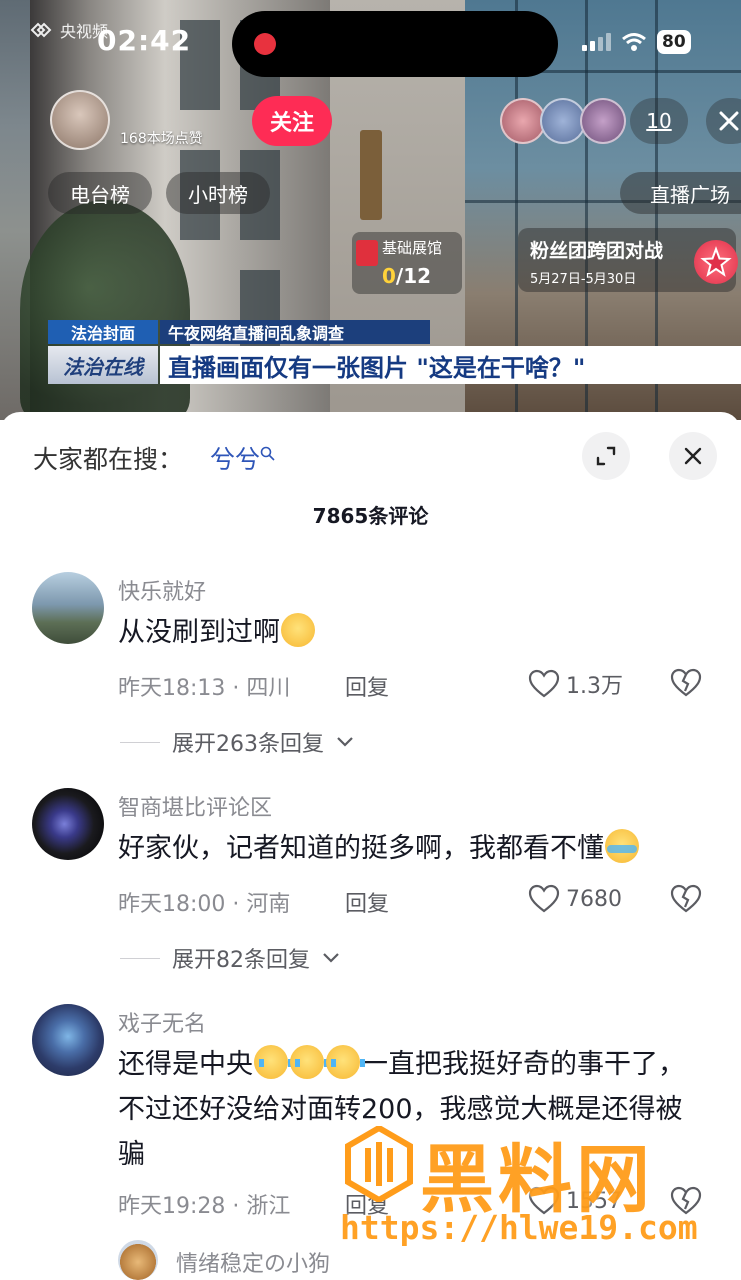 The height and width of the screenshot is (1280, 741). Describe the element at coordinates (292, 121) in the screenshot. I see `follow-button: 关注` at that location.